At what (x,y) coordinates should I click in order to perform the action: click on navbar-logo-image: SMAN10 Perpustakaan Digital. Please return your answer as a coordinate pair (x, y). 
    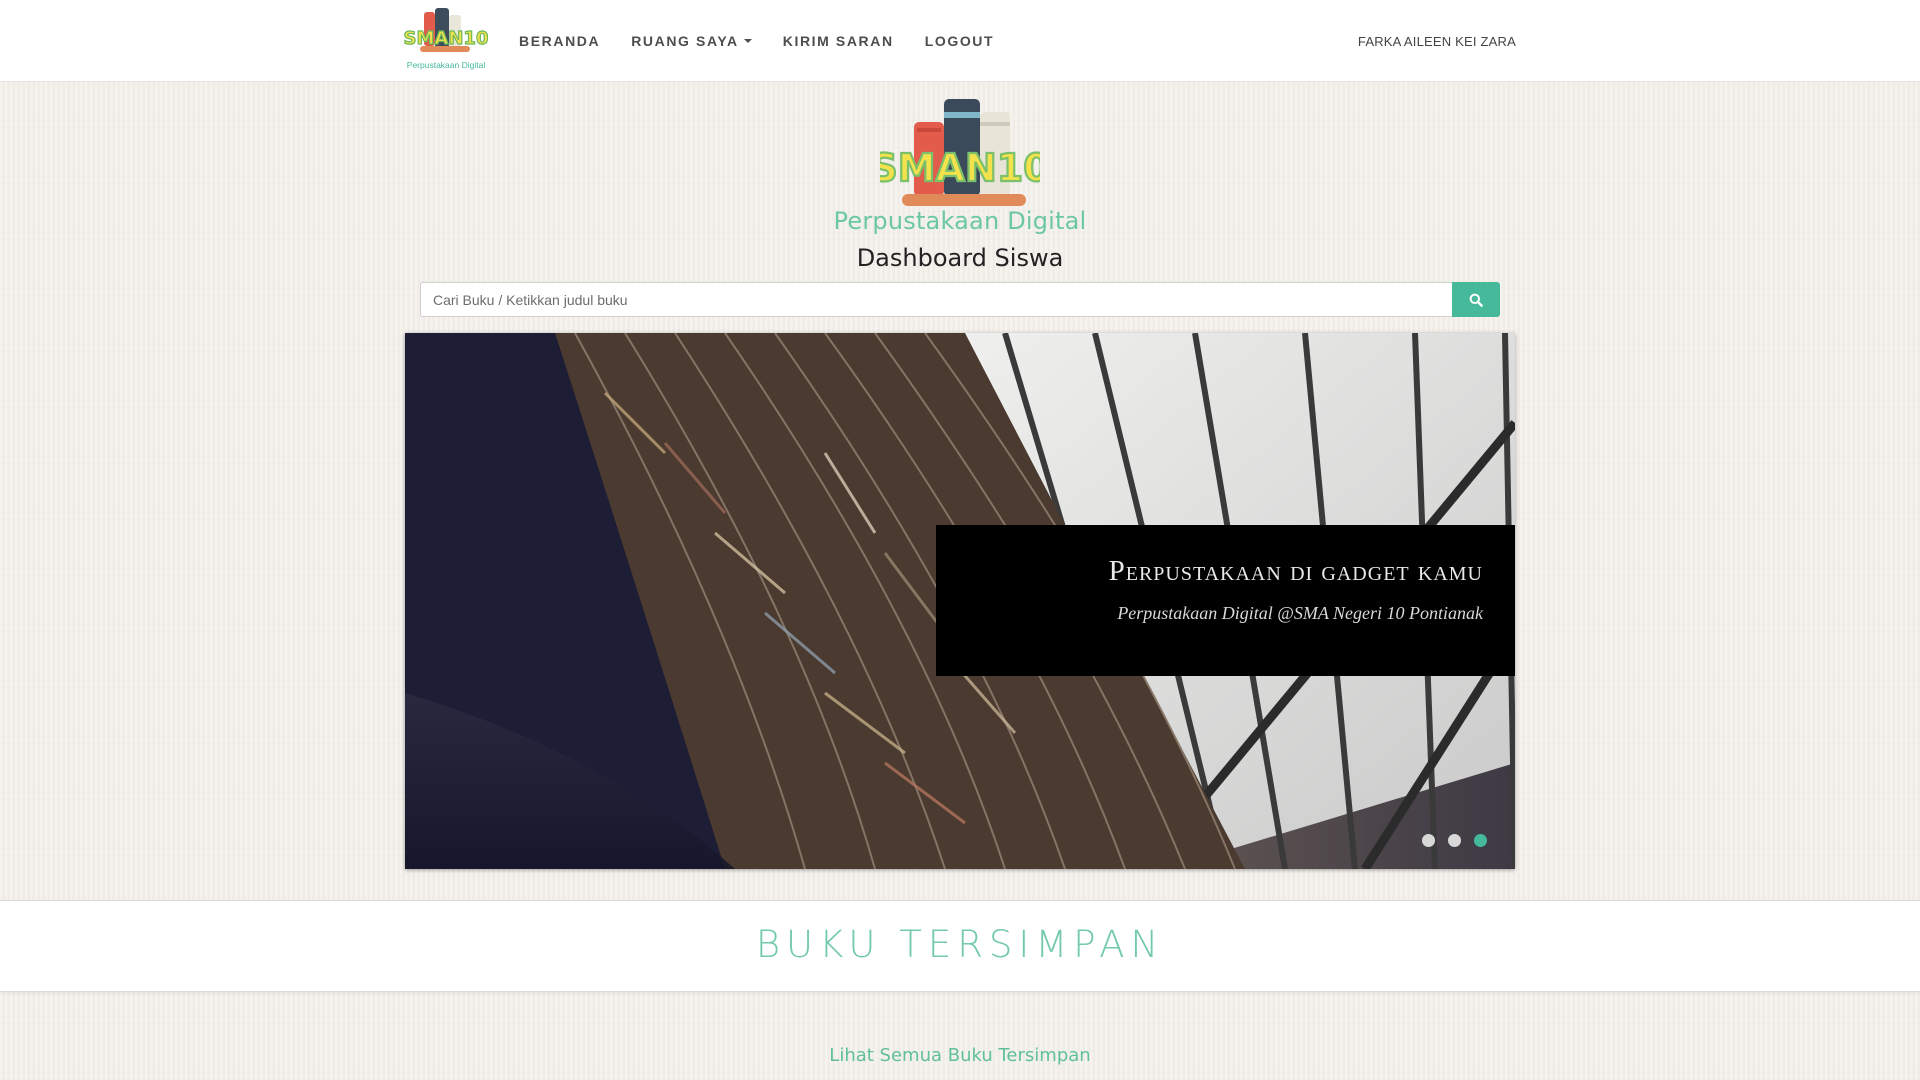
    Looking at the image, I should click on (446, 39).